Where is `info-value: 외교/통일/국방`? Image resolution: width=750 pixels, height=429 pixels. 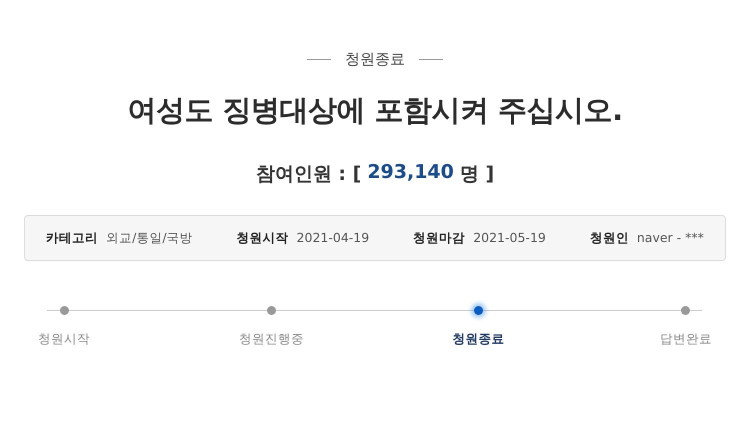
info-value: 외교/통일/국방 is located at coordinates (149, 238).